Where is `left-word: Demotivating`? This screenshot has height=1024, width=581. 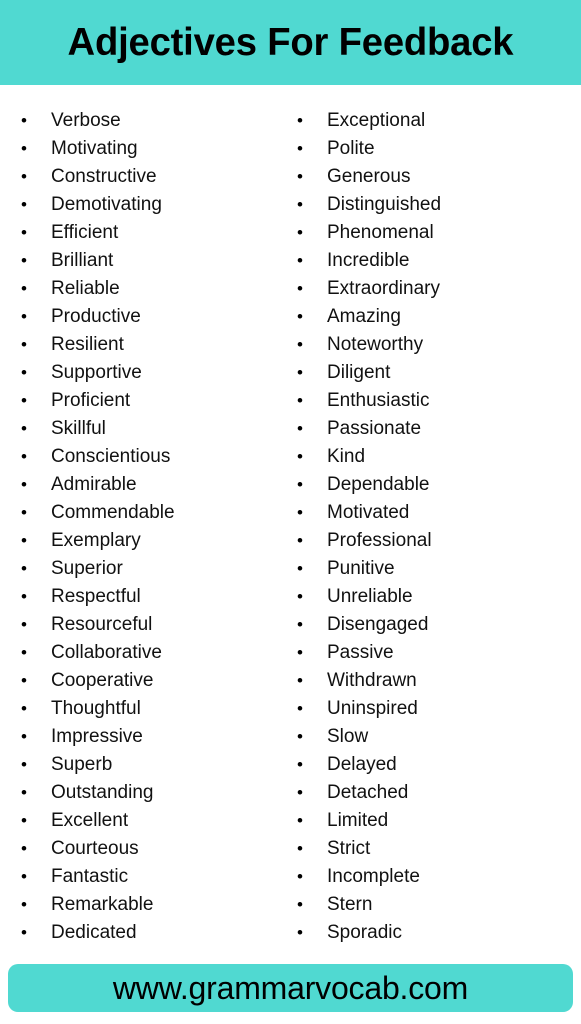
left-word: Demotivating is located at coordinates (106, 204).